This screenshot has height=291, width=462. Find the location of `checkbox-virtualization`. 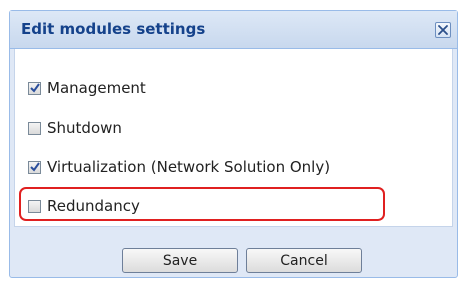

checkbox-virtualization is located at coordinates (34, 167).